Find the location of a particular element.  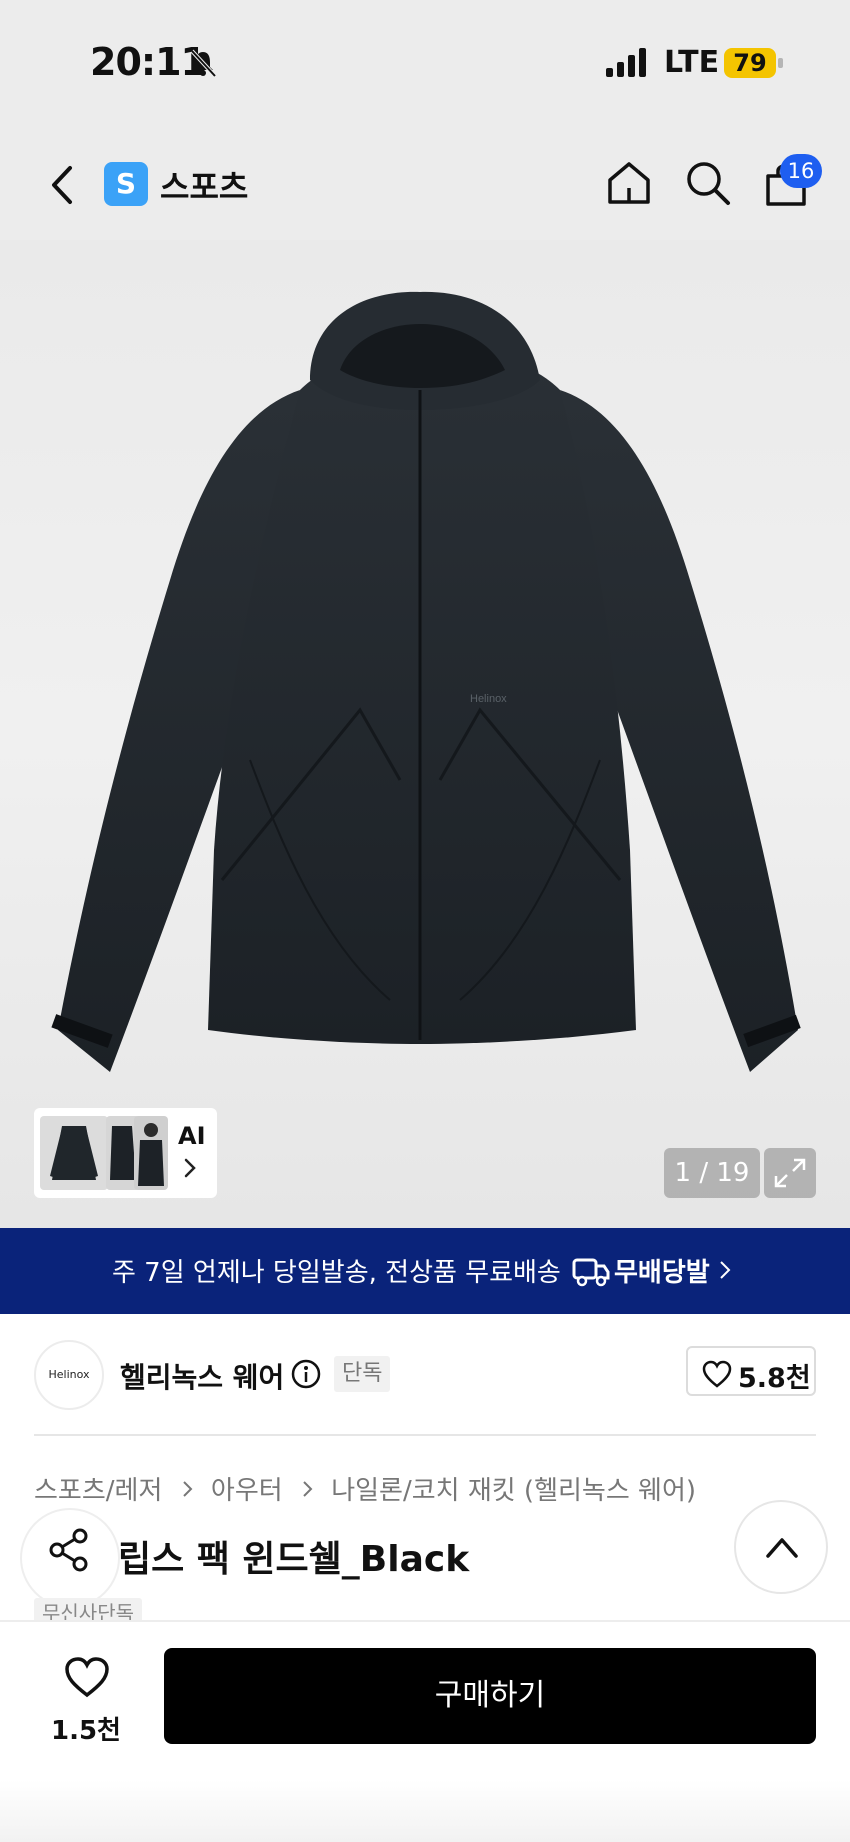

share-icon is located at coordinates (69, 1550).